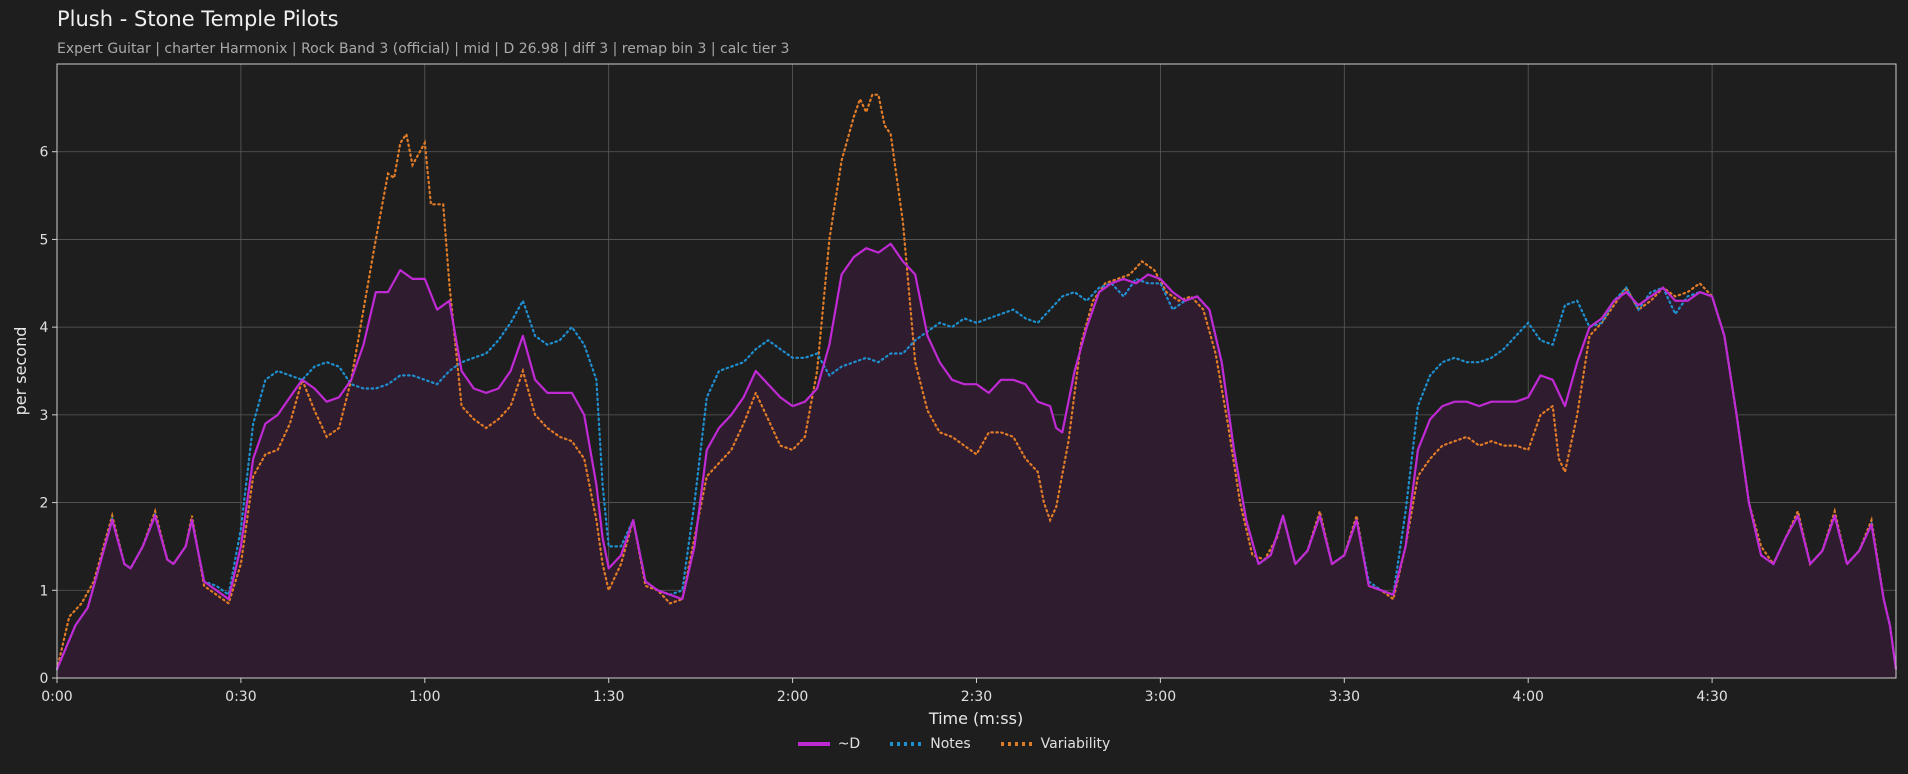 This screenshot has height=774, width=1908. What do you see at coordinates (240, 697) in the screenshot?
I see `x-tick-label: 0:30` at bounding box center [240, 697].